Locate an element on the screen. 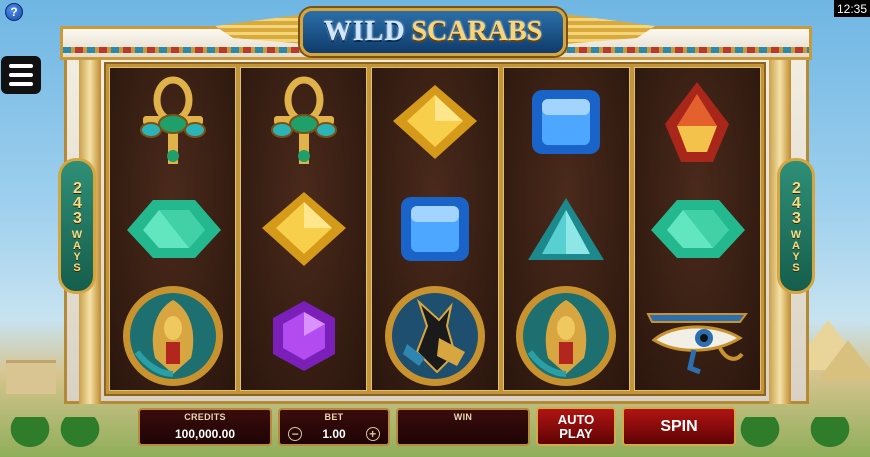  autoplay-label-1: AUTO is located at coordinates (576, 419).